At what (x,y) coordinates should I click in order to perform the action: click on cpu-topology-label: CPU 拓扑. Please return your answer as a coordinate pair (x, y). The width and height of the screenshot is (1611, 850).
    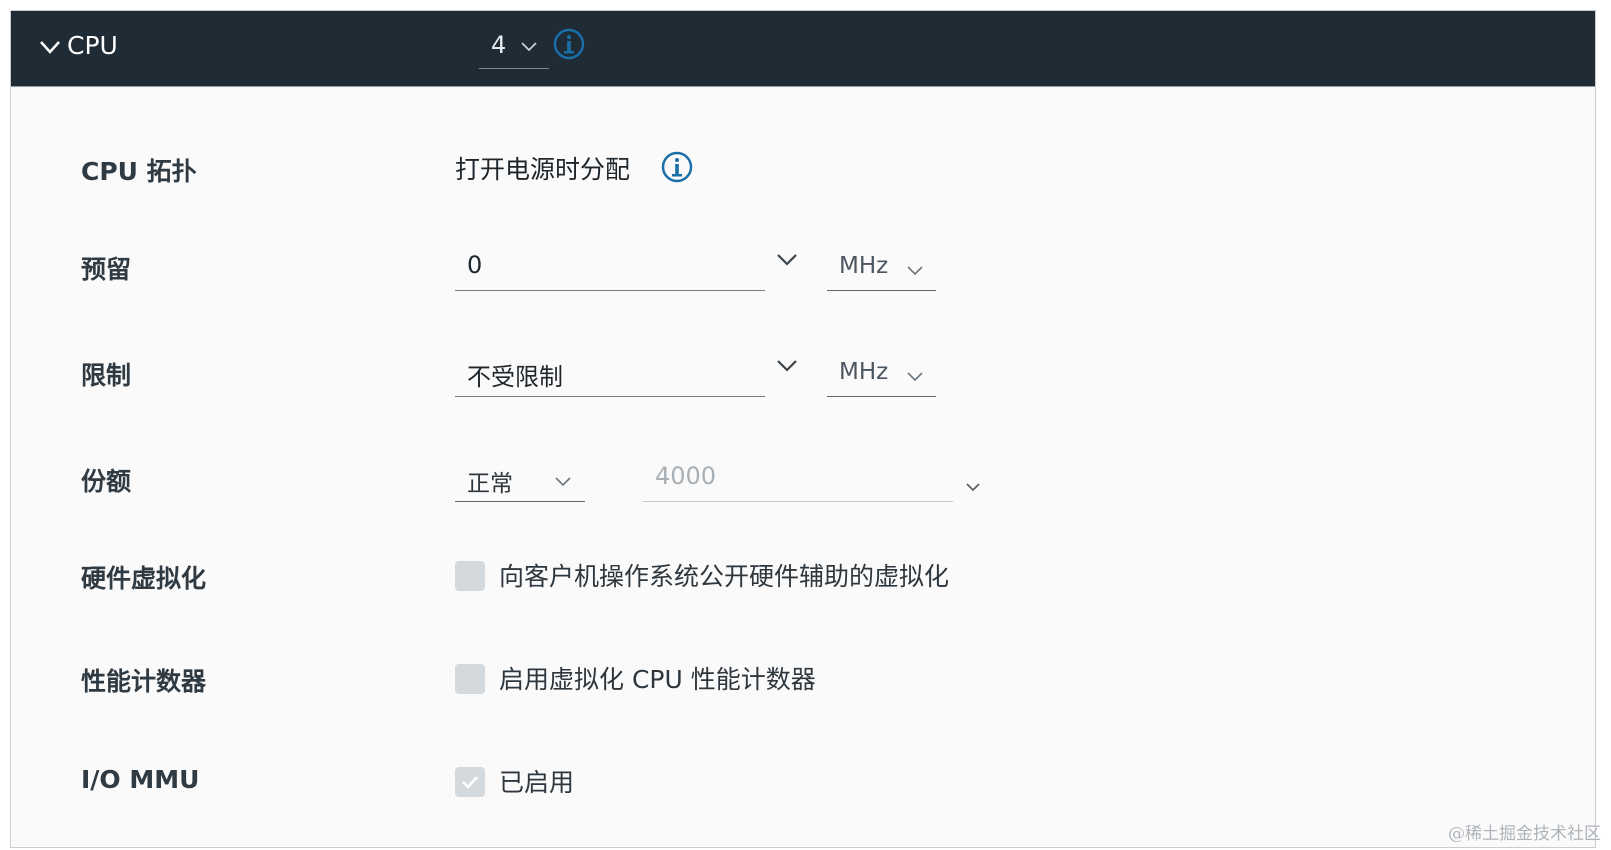
    Looking at the image, I should click on (139, 171).